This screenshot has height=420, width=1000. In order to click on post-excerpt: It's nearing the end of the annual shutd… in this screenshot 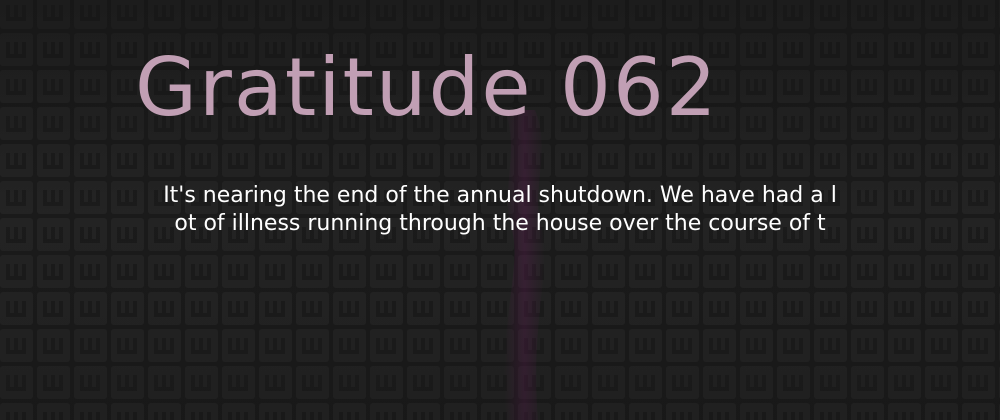, I will do `click(500, 210)`.